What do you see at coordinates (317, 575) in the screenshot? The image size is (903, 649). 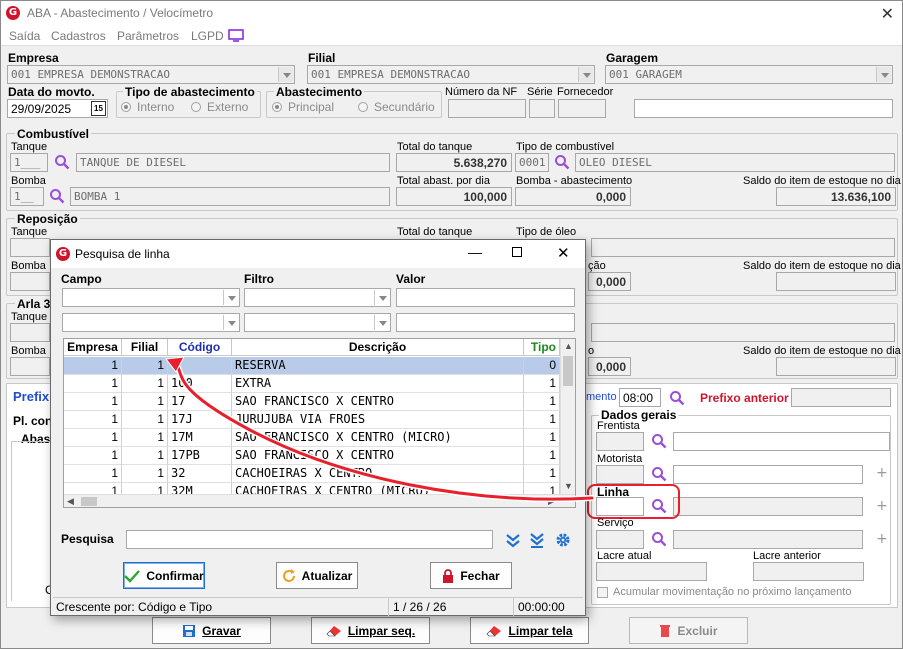 I see `atualizar-button: Atualizar` at bounding box center [317, 575].